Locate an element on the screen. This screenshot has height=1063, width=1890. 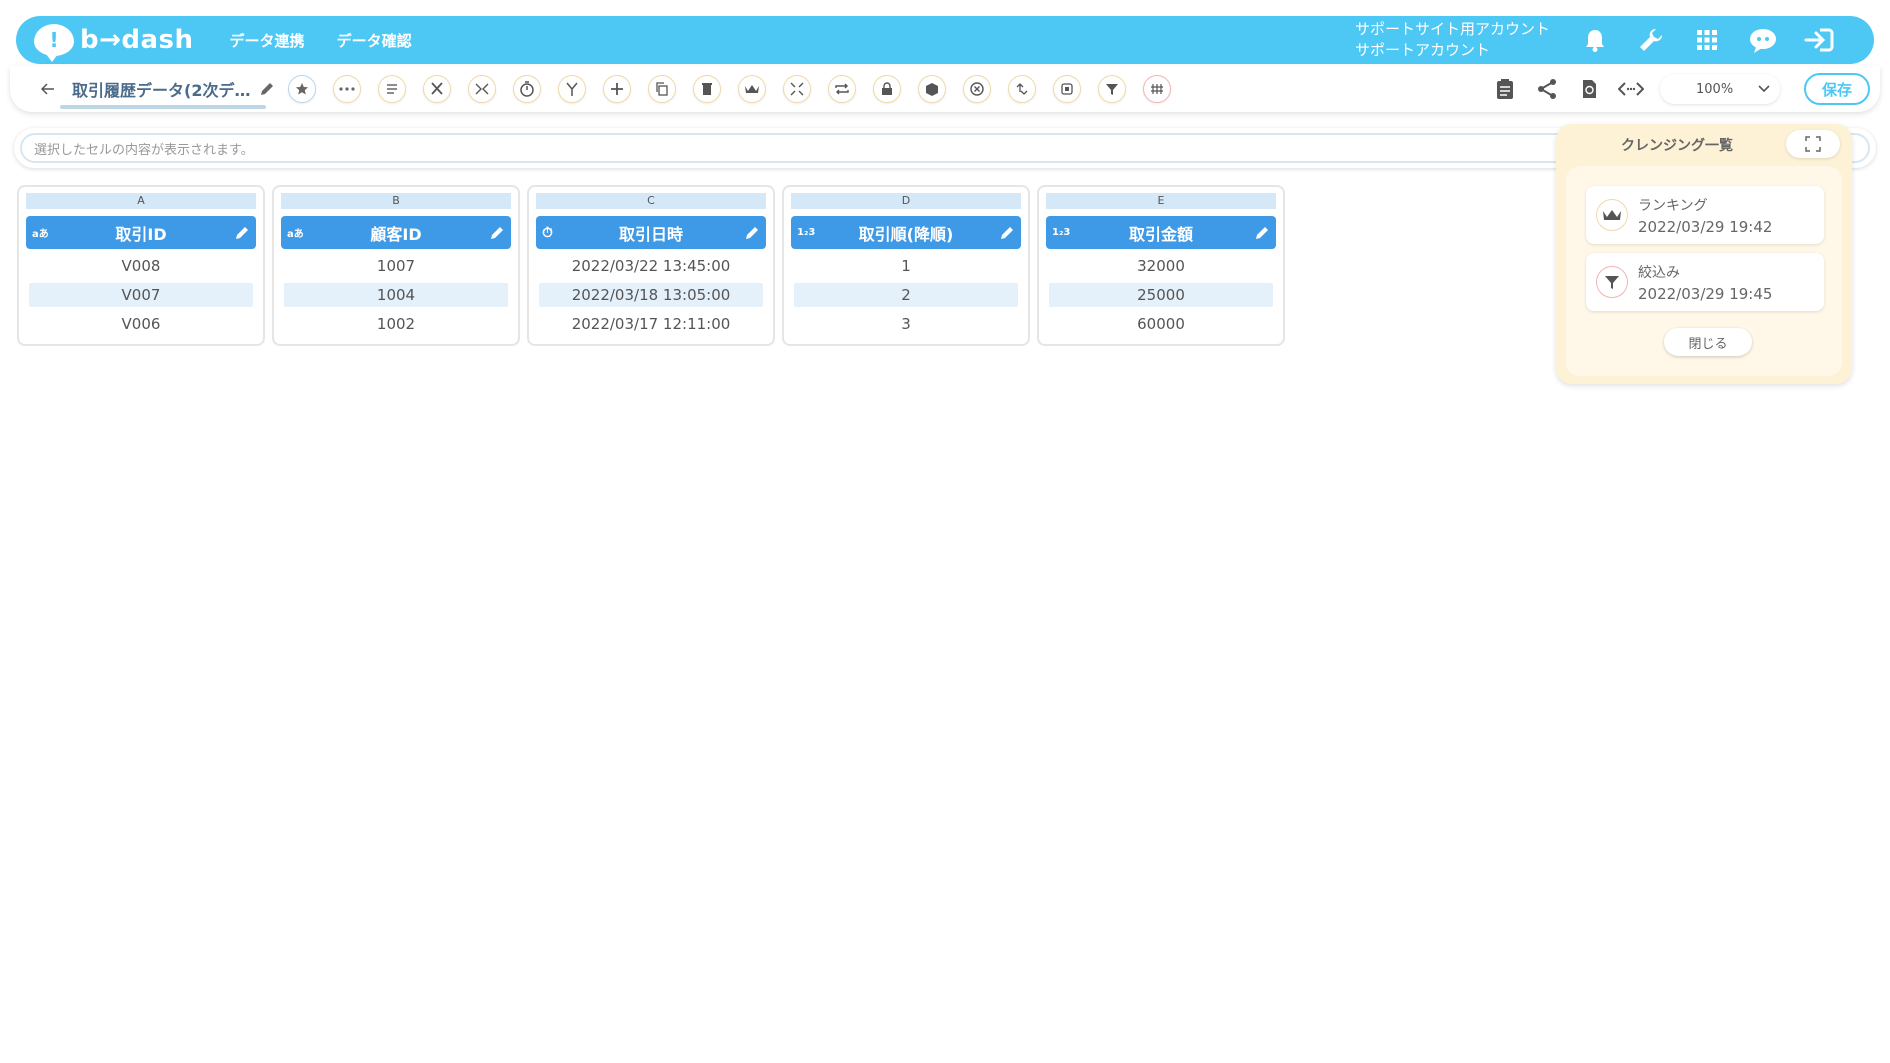
column-a: A aあ 取引ID V008 V007 V006 is located at coordinates (141, 265).